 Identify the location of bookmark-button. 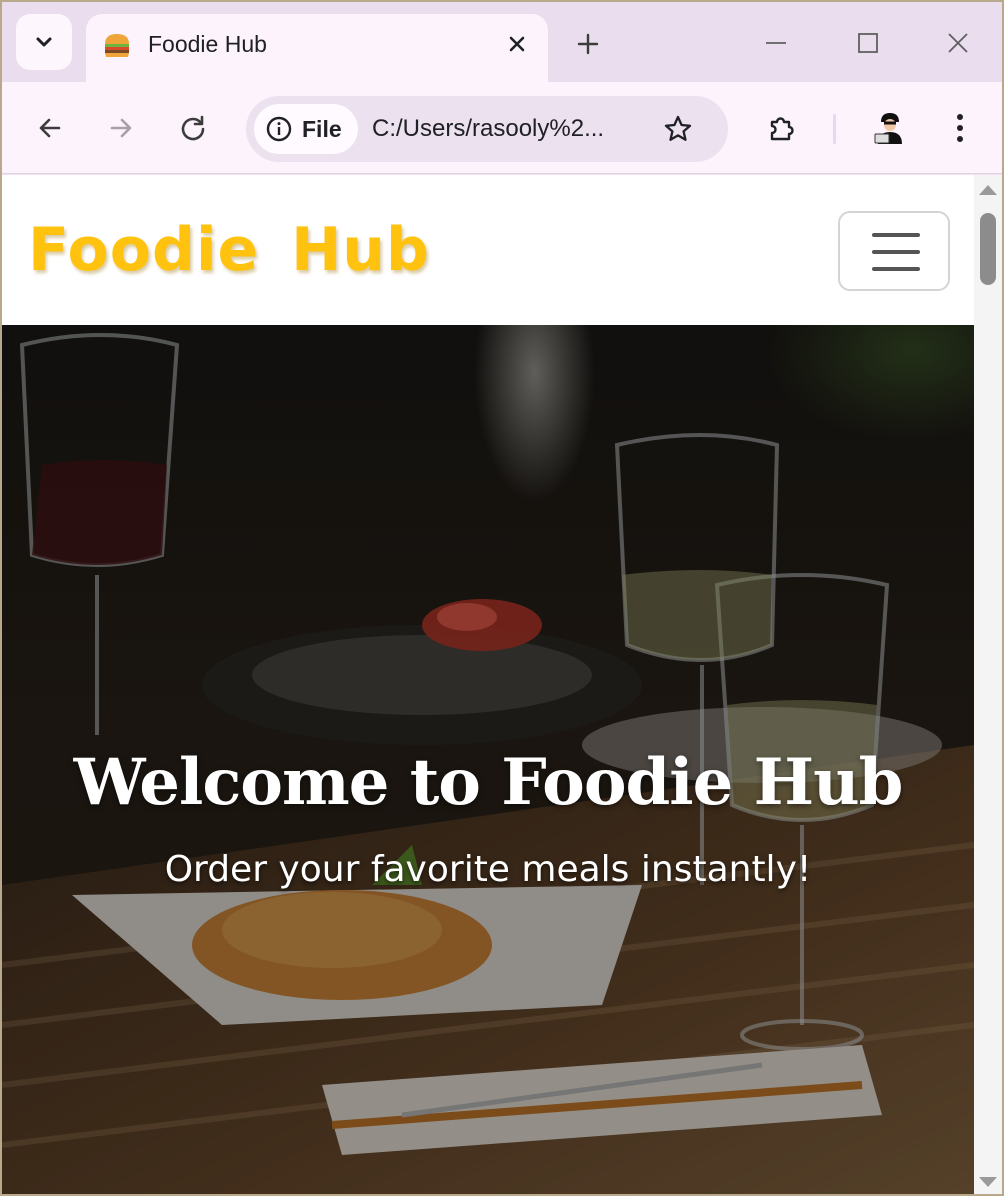
(678, 129).